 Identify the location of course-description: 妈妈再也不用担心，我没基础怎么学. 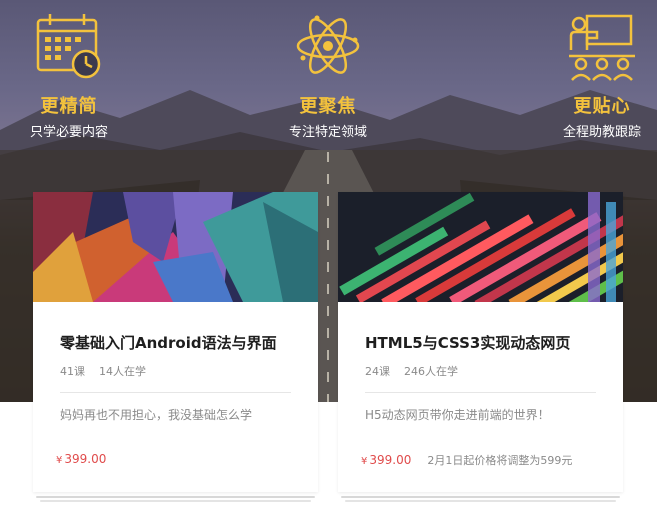
(156, 415).